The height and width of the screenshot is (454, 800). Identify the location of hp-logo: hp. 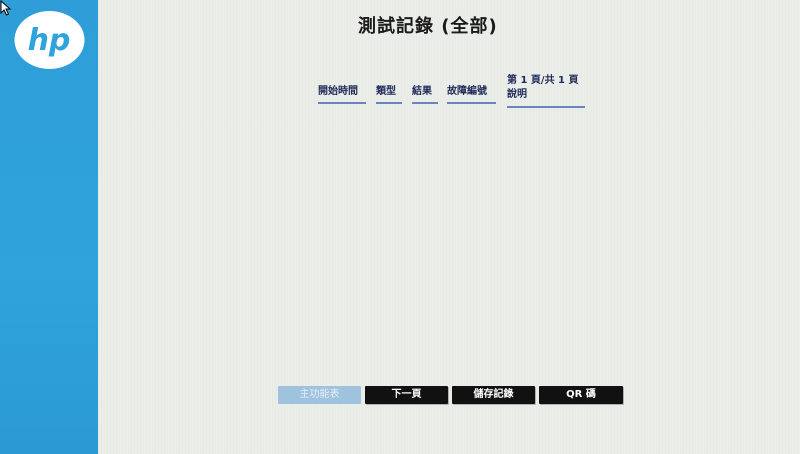
(49, 40).